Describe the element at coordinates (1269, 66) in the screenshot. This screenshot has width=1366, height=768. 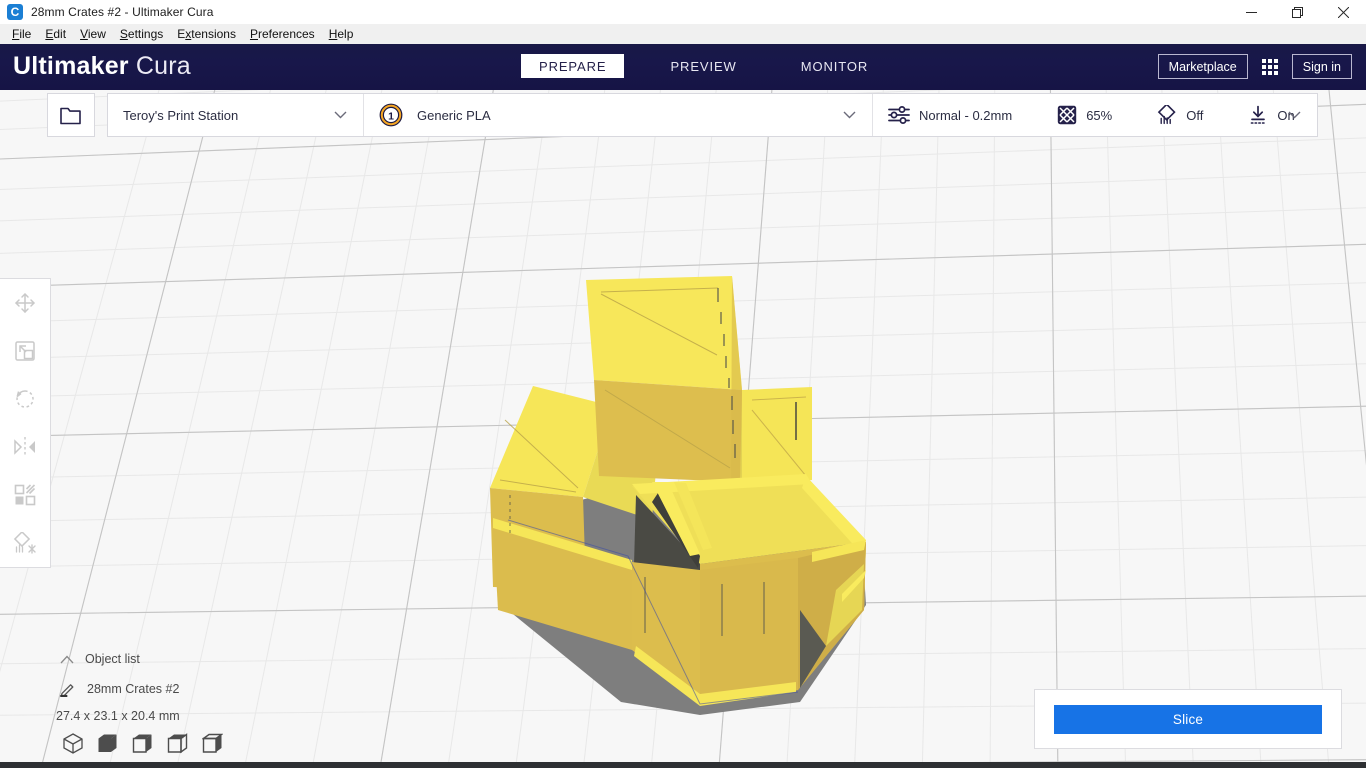
I see `apps-grid-icon` at that location.